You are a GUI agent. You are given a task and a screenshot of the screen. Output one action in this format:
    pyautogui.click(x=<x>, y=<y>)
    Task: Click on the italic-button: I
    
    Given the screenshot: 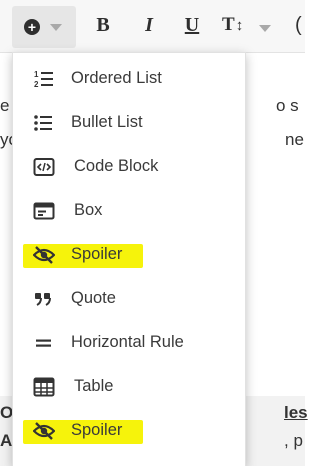 What is the action you would take?
    pyautogui.click(x=149, y=27)
    